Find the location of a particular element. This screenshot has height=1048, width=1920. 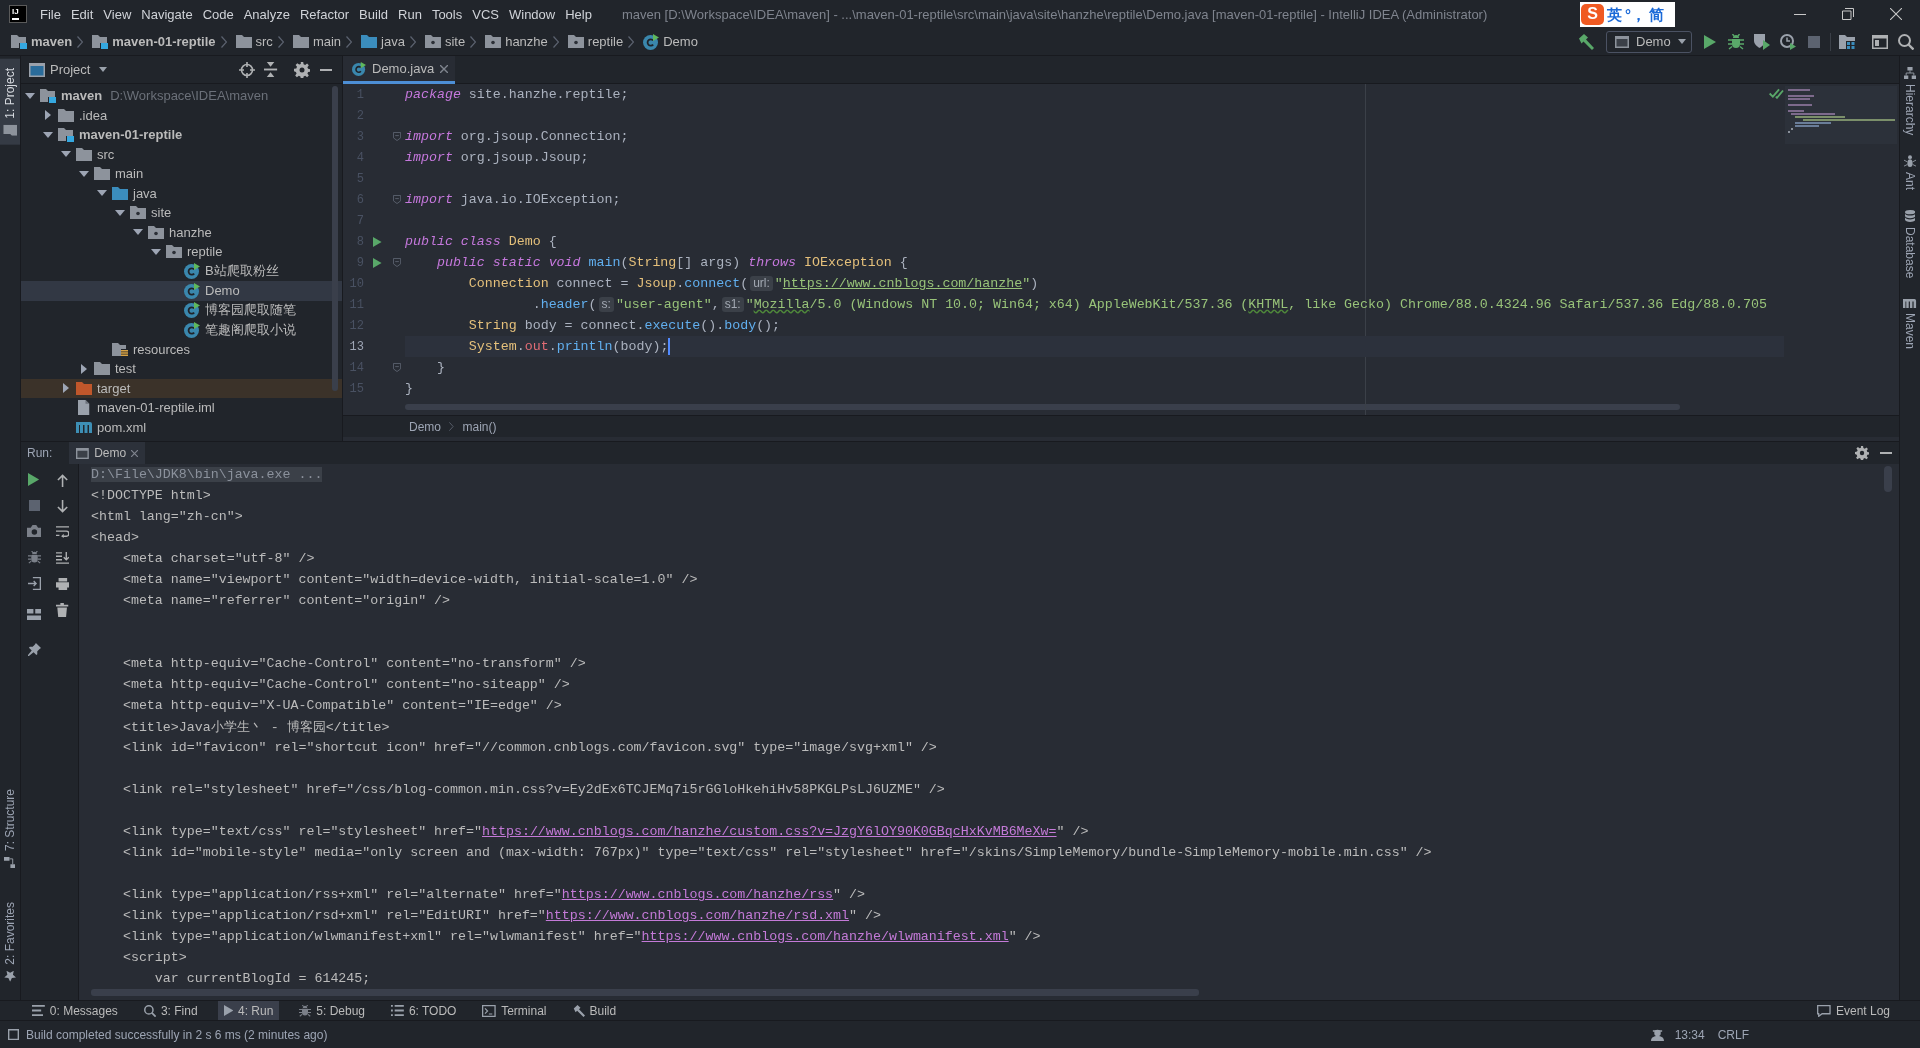

highlighted-row: target is located at coordinates (181, 388).